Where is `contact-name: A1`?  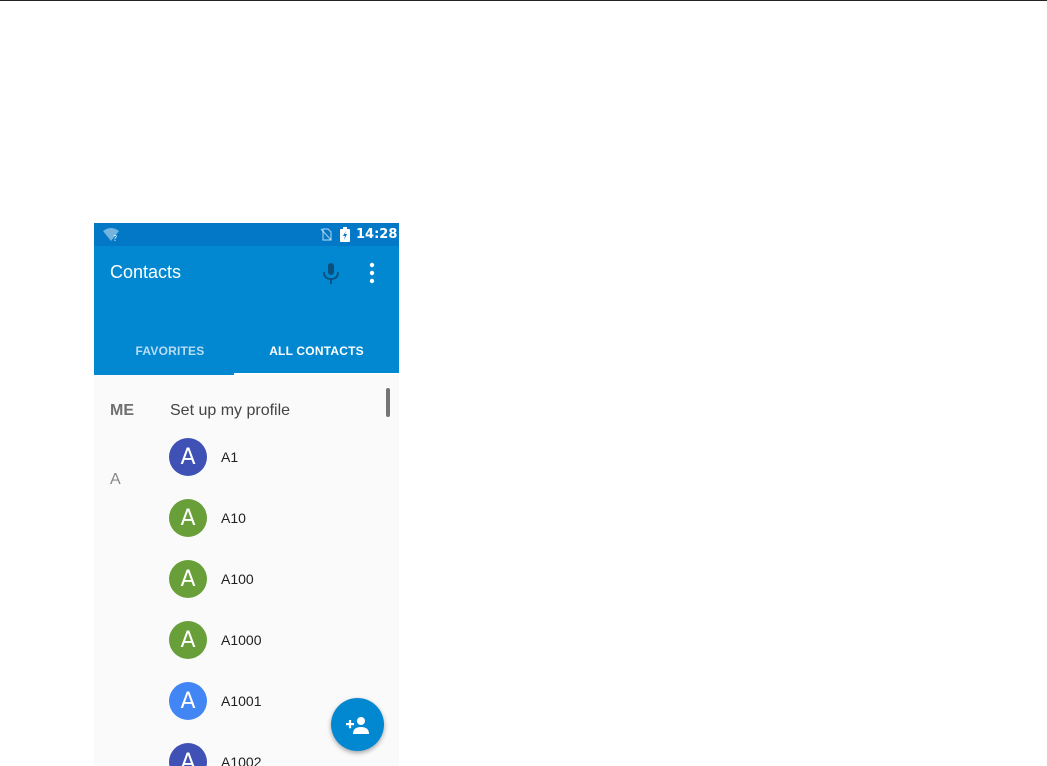
contact-name: A1 is located at coordinates (230, 457).